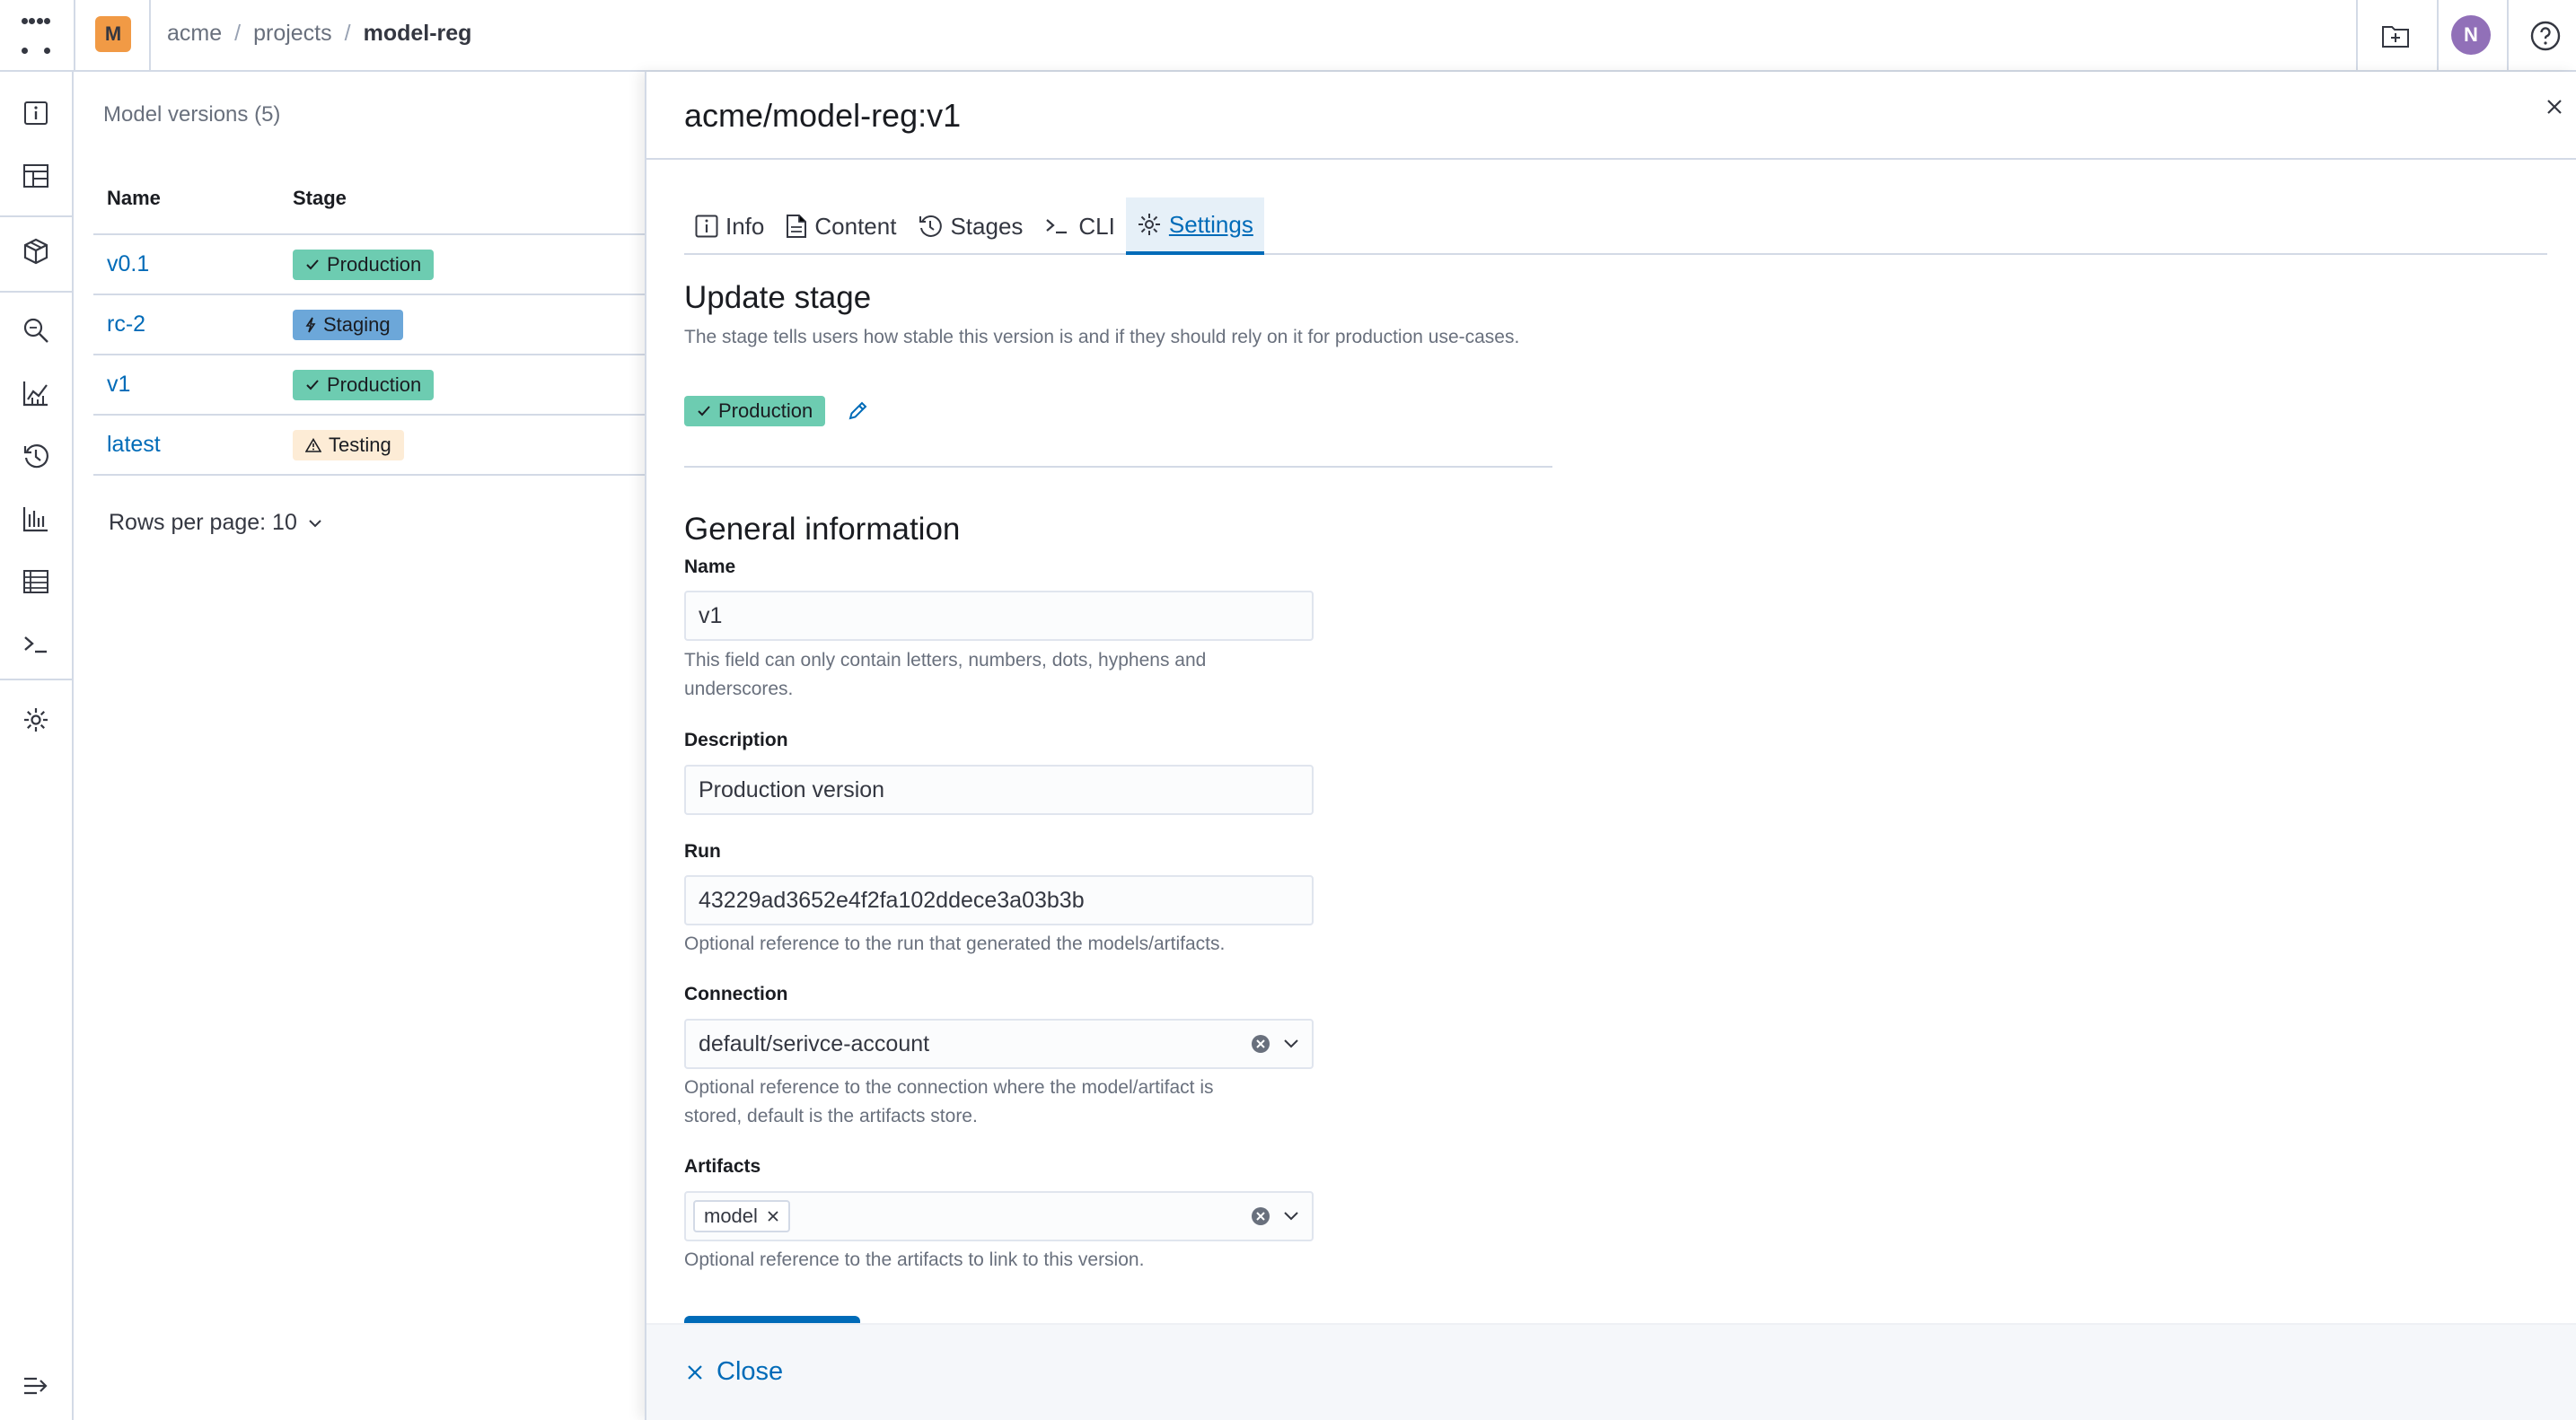  I want to click on stage-badge: Testing, so click(348, 444).